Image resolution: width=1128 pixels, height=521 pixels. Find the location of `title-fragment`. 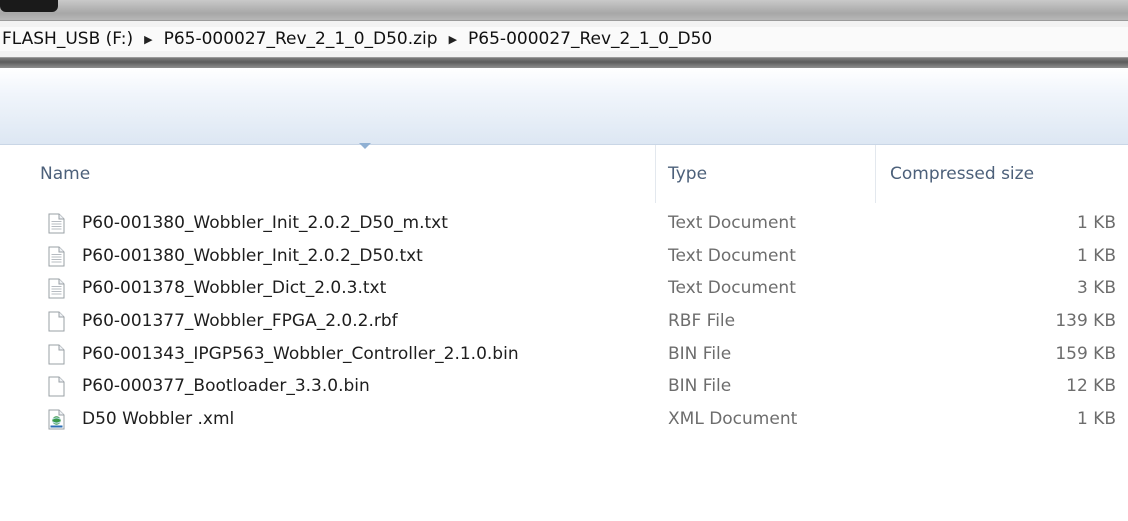

title-fragment is located at coordinates (29, 6).